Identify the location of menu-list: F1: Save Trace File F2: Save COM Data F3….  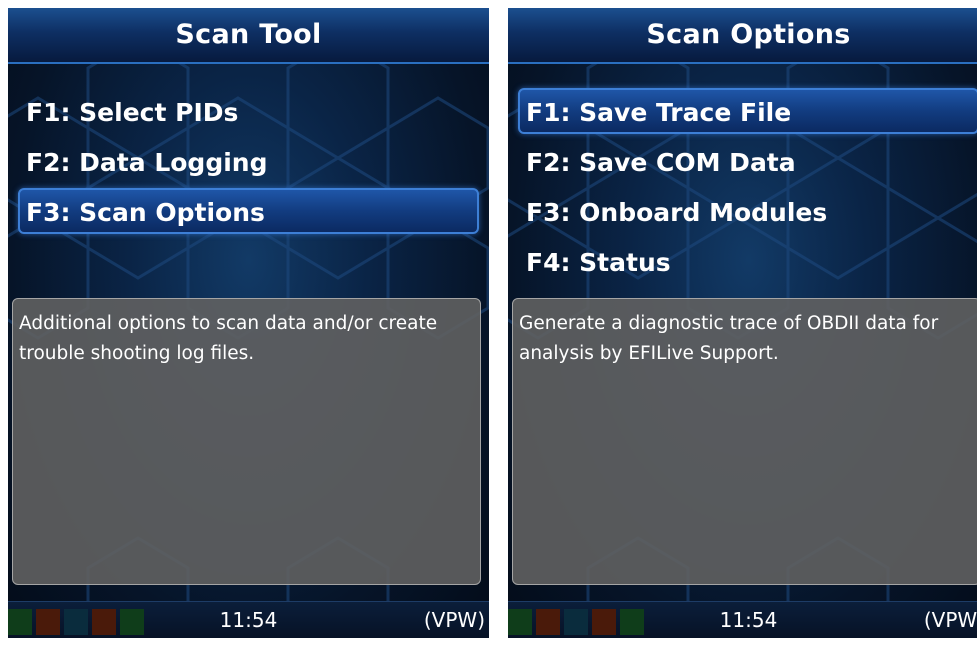
(742, 188).